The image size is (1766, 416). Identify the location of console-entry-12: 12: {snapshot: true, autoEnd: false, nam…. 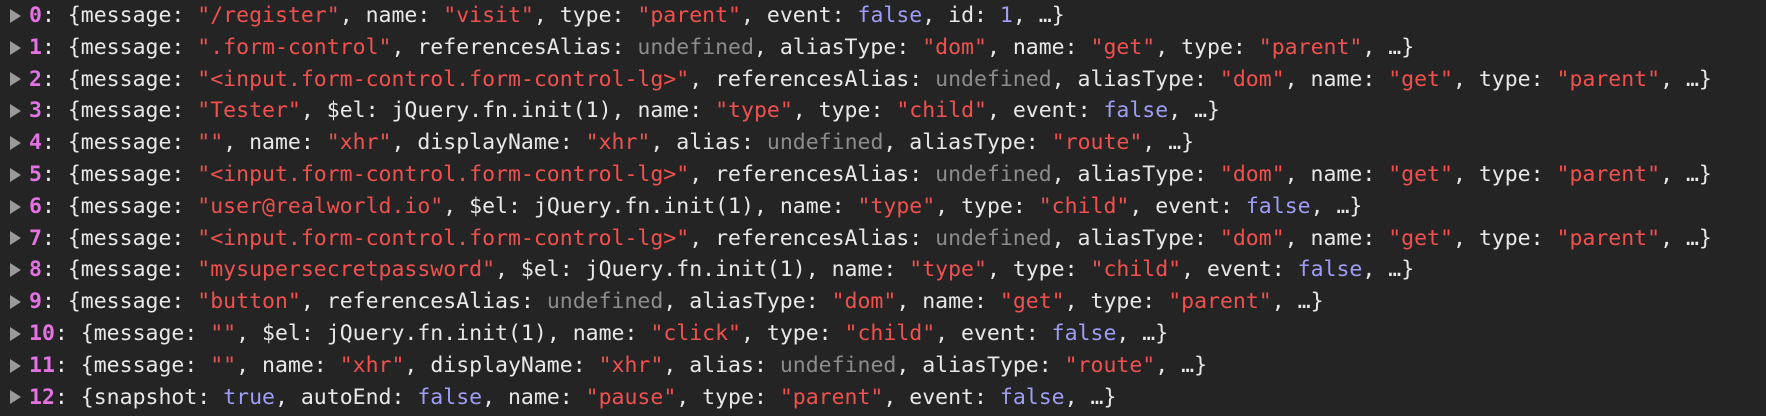
(888, 398).